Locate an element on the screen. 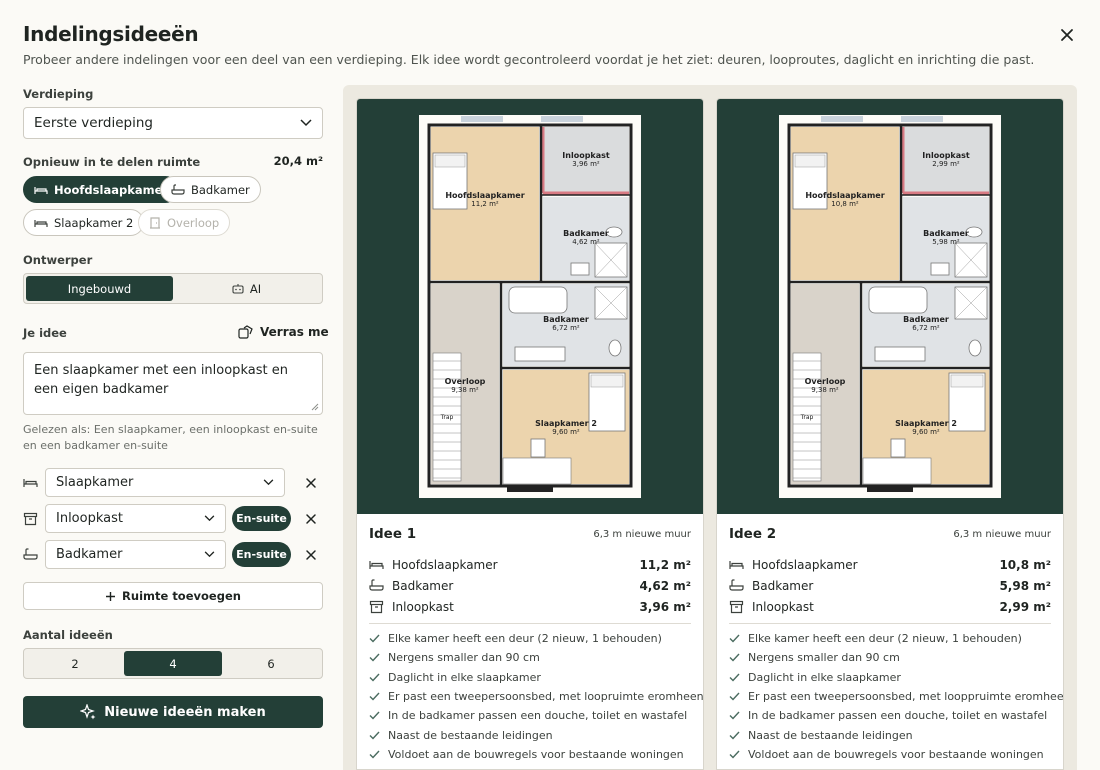  designer-option-ai: AI is located at coordinates (246, 288).